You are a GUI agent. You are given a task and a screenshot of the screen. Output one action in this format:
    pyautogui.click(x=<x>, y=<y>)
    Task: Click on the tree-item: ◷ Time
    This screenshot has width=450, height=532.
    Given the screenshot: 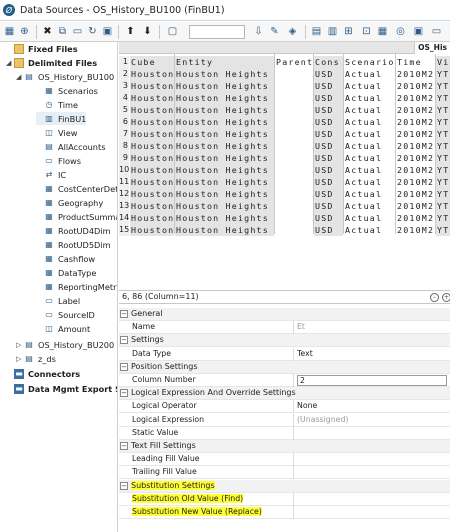 What is the action you would take?
    pyautogui.click(x=57, y=104)
    